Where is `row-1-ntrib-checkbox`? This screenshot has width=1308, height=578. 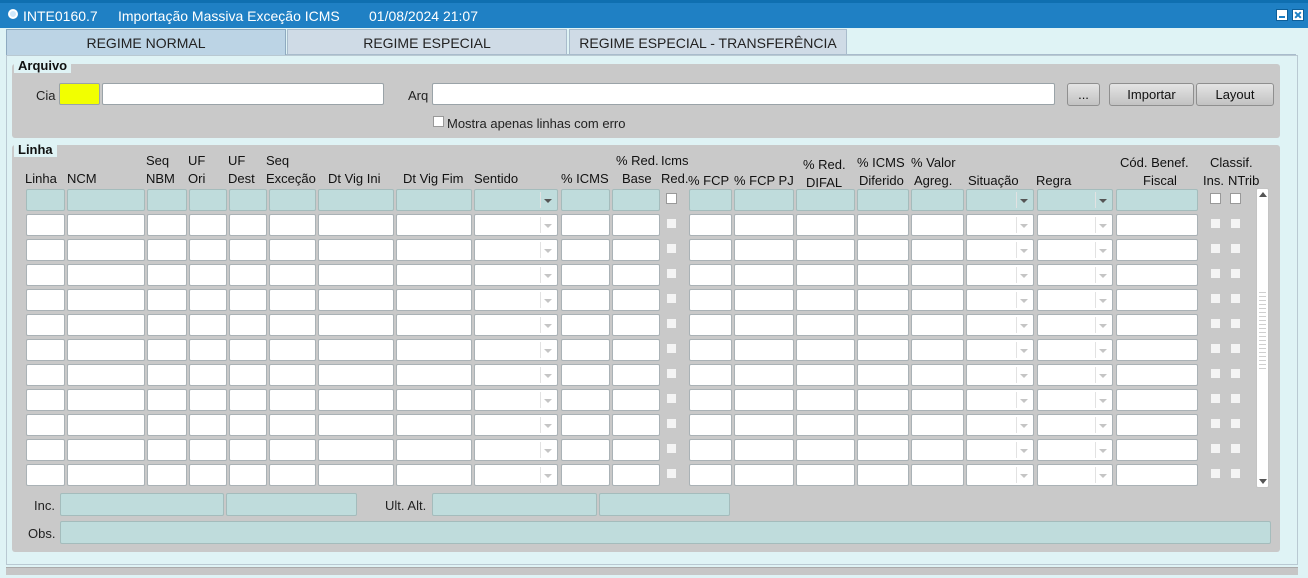 row-1-ntrib-checkbox is located at coordinates (1235, 198).